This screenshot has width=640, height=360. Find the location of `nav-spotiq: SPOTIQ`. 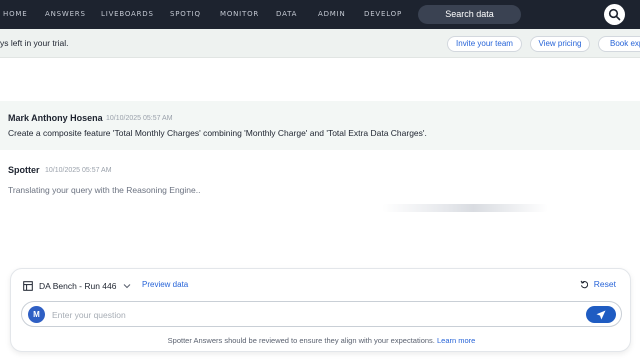

nav-spotiq: SPOTIQ is located at coordinates (185, 14).